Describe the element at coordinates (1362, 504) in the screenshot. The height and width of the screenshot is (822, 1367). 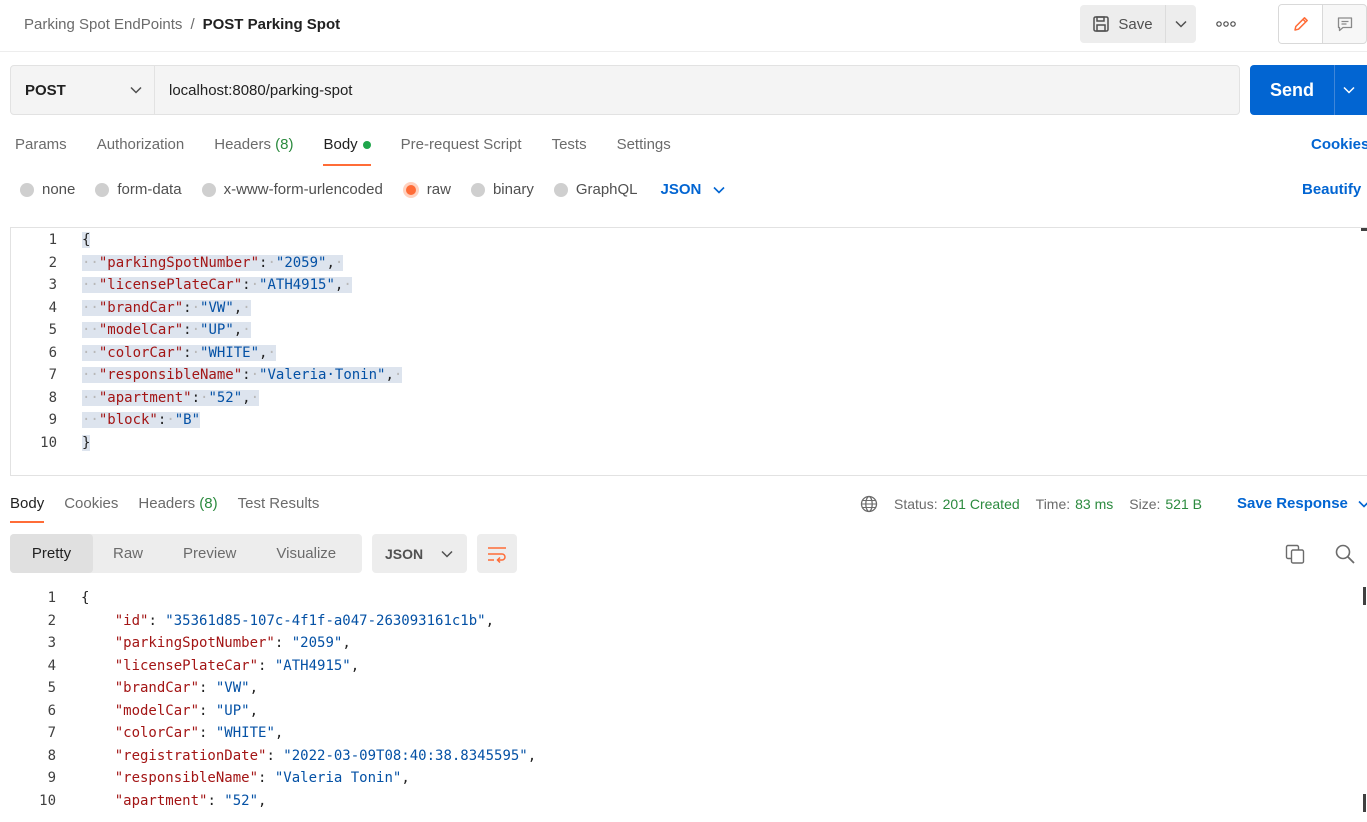
I see `chevron-down-icon` at that location.